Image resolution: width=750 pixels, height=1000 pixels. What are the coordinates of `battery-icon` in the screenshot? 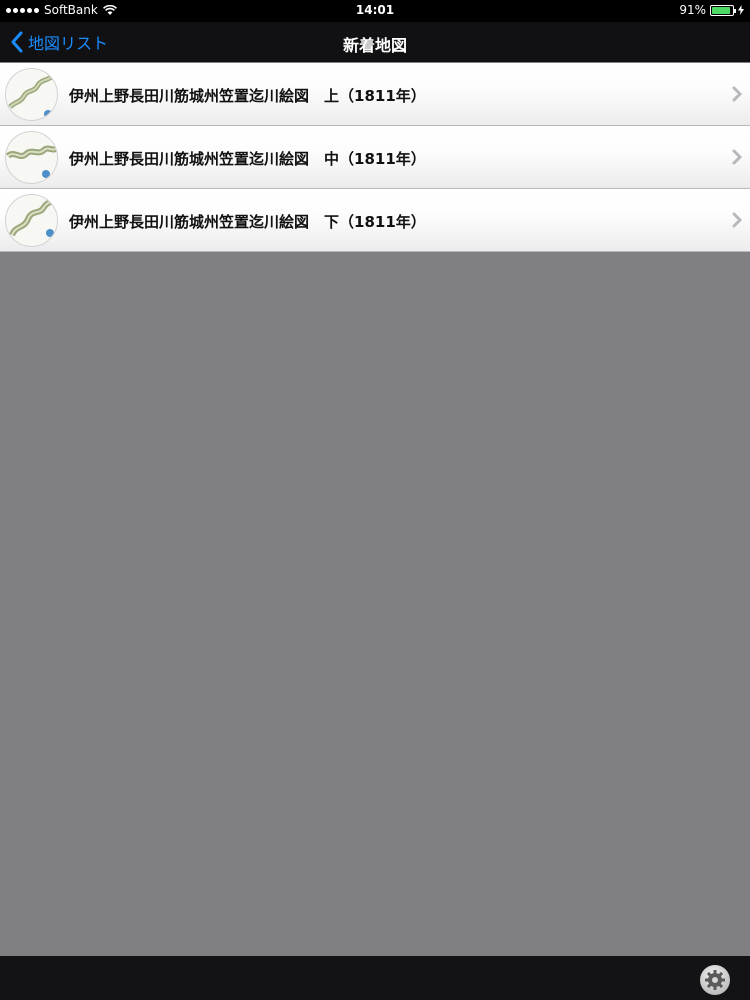 It's located at (723, 10).